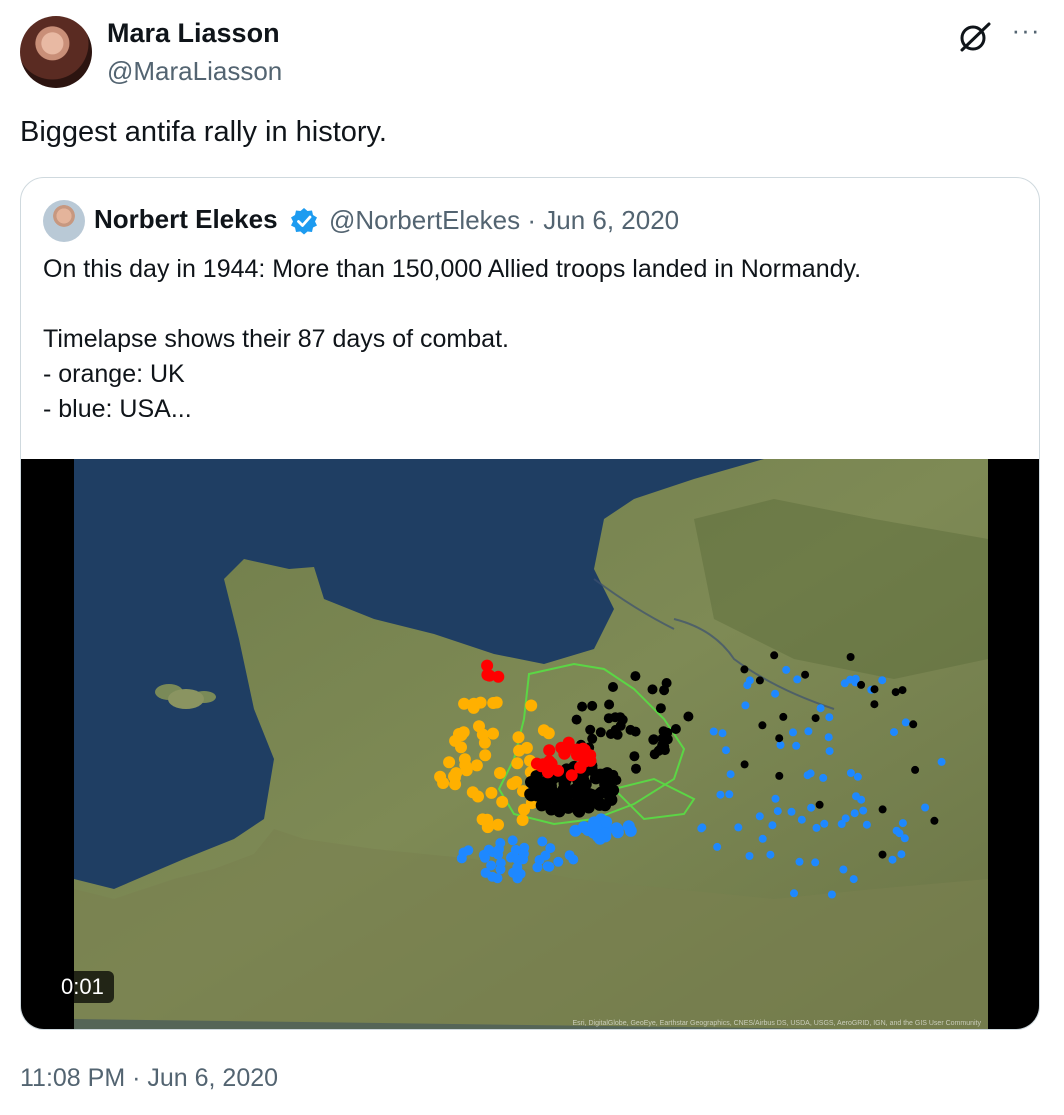 The image size is (1064, 1115). What do you see at coordinates (186, 219) in the screenshot?
I see `quoted-author-name: Norbert Elekes` at bounding box center [186, 219].